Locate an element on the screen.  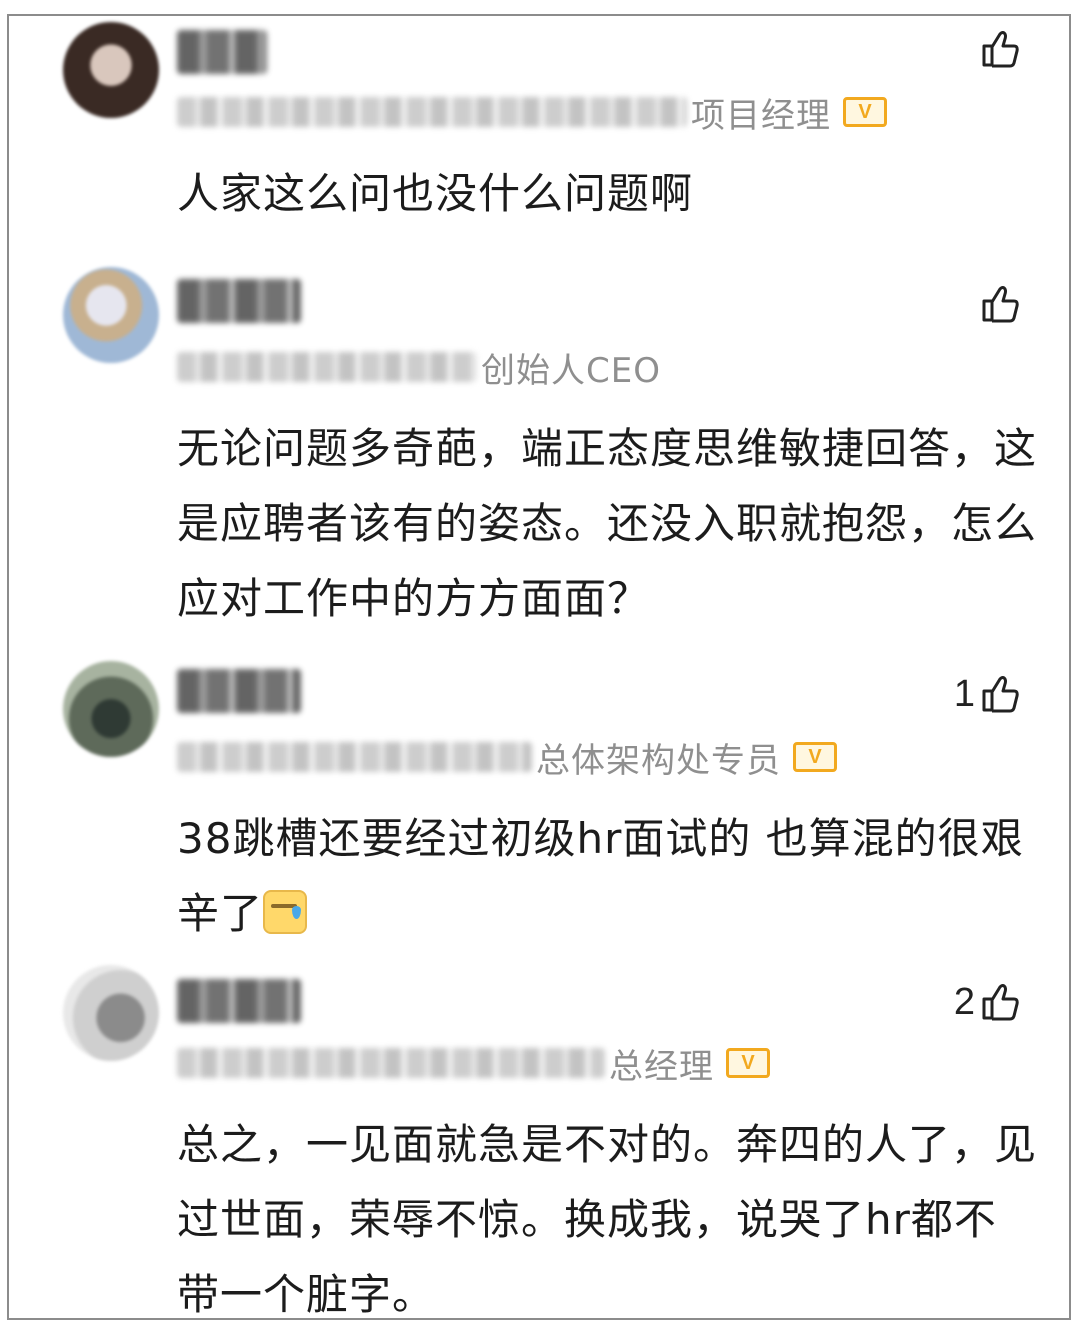
user-role: 总经理 is located at coordinates (661, 1066).